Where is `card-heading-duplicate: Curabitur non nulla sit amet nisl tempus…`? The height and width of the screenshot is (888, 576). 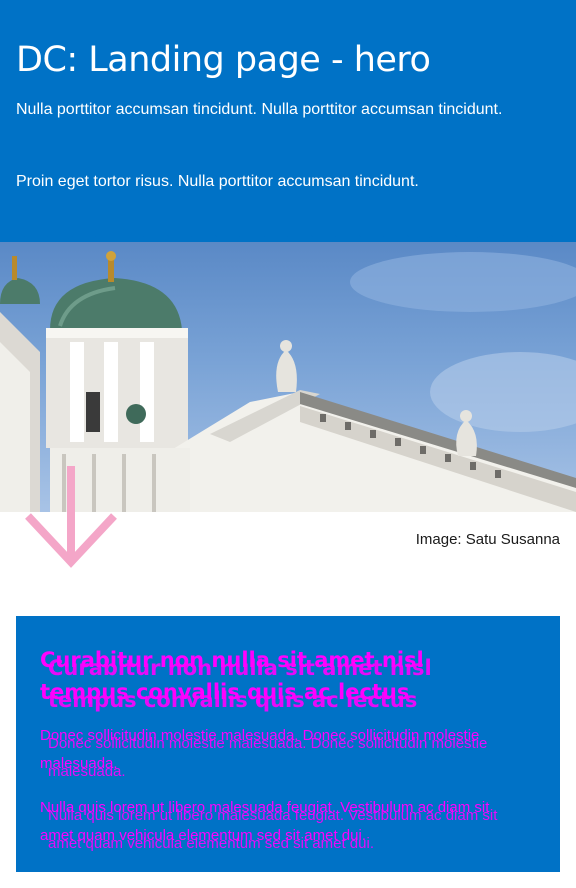 card-heading-duplicate: Curabitur non nulla sit amet nisl tempus… is located at coordinates (240, 684).